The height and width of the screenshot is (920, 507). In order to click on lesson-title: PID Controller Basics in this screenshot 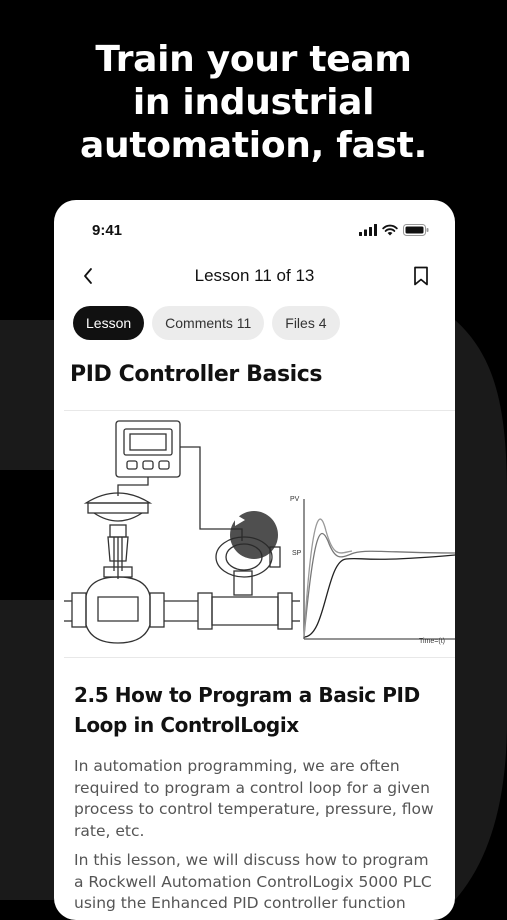, I will do `click(196, 374)`.